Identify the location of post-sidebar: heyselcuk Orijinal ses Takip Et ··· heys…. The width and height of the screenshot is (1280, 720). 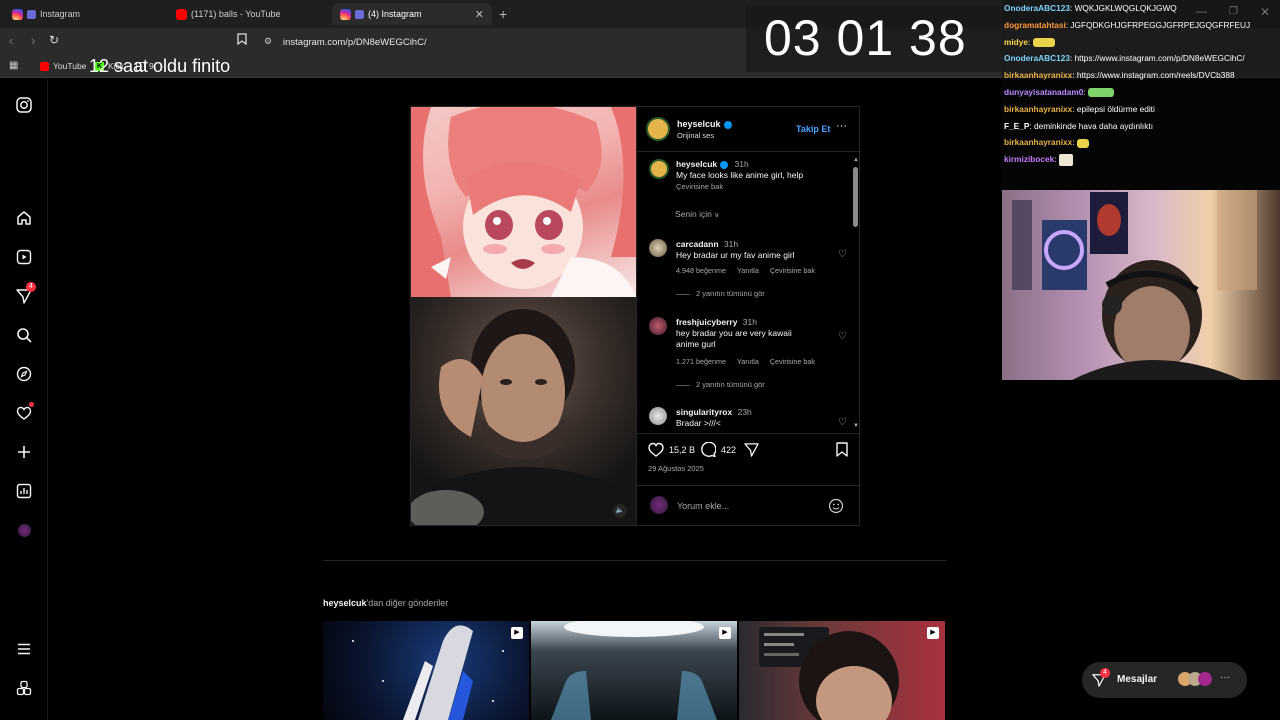
(748, 316).